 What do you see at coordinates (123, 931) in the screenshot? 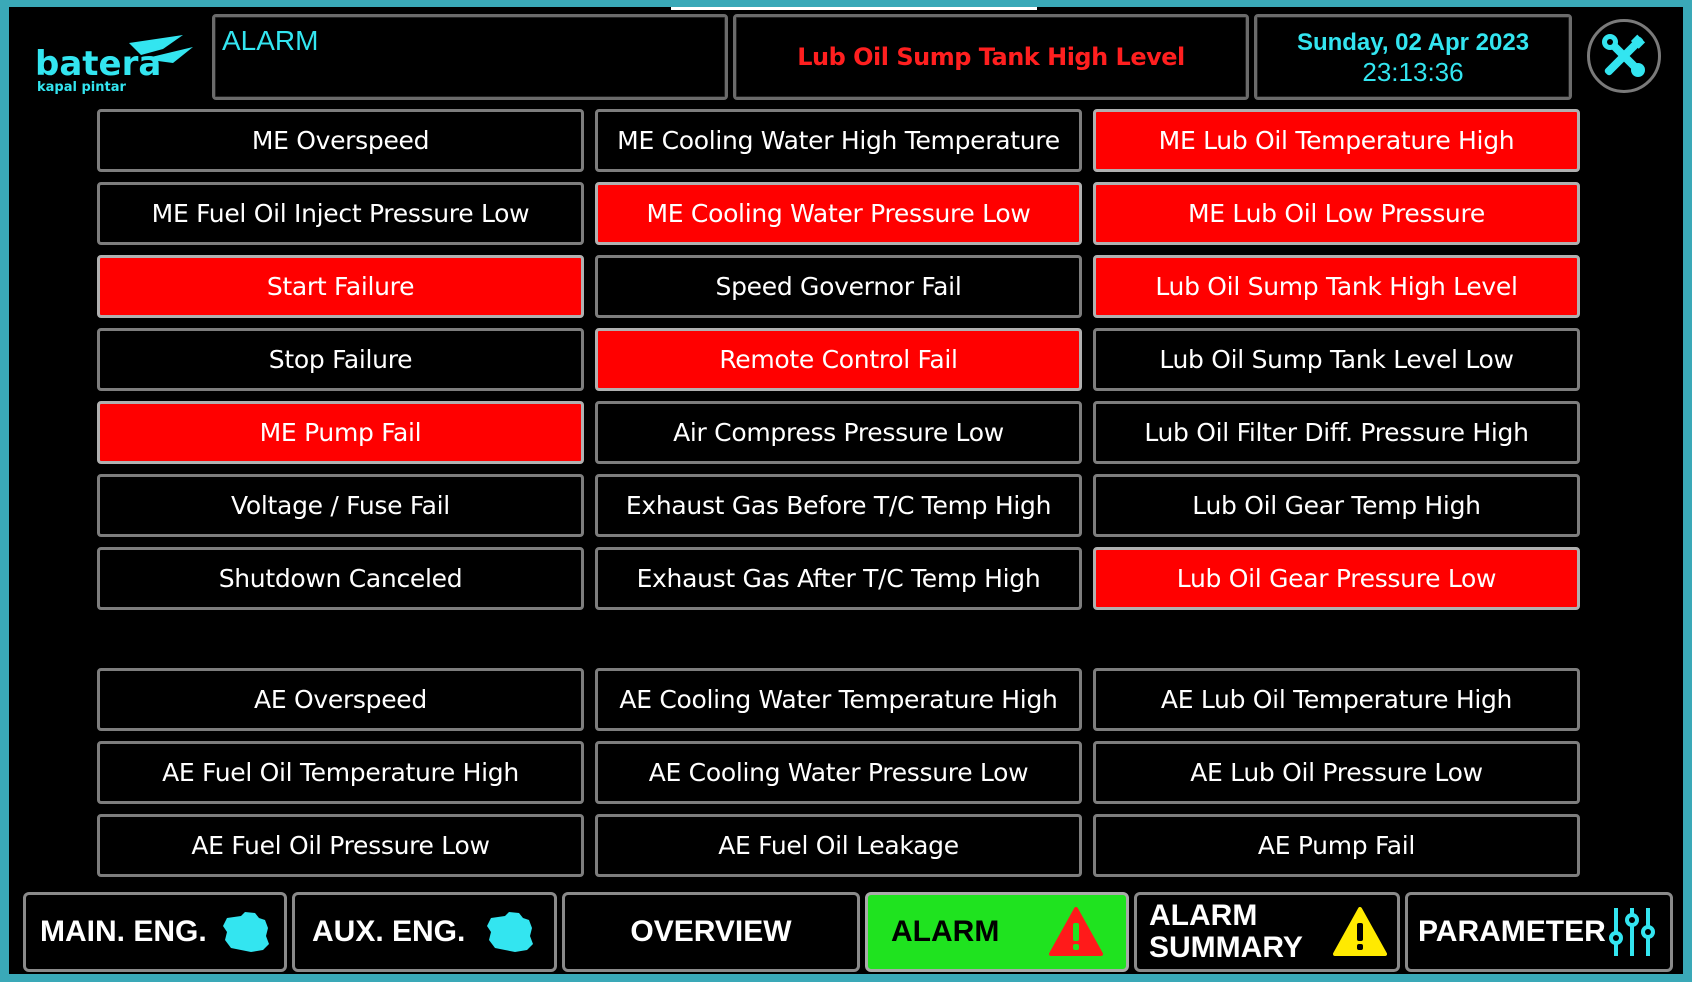
I see `nav-main-engine-label: MAIN. ENG.` at bounding box center [123, 931].